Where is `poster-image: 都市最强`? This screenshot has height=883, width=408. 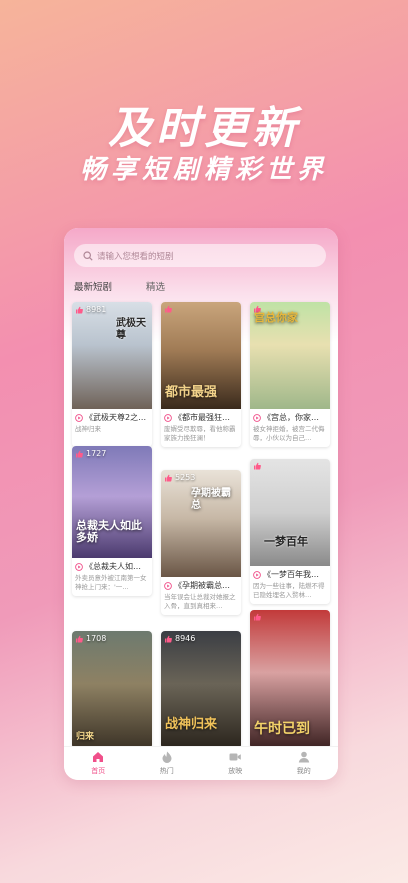
poster-image: 都市最强 is located at coordinates (201, 355).